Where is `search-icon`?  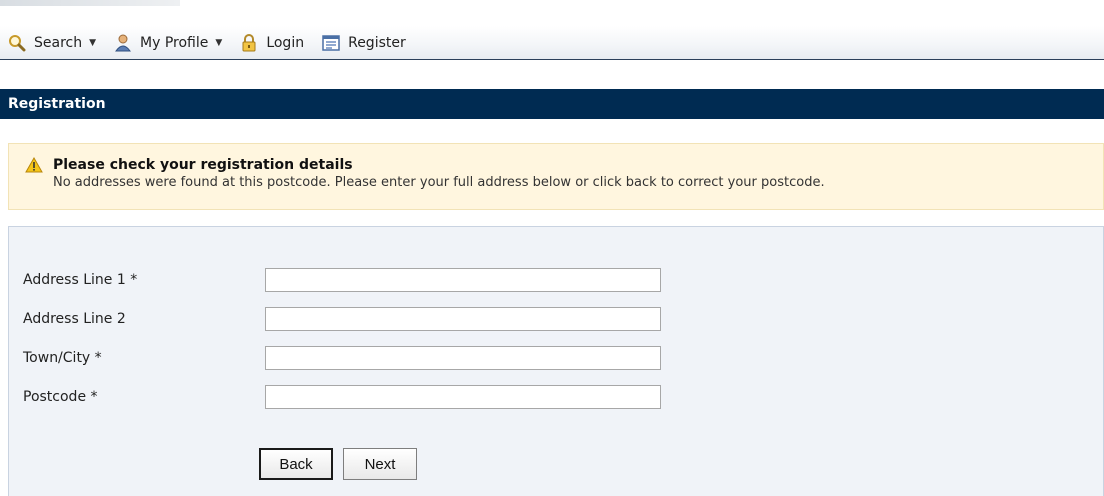 search-icon is located at coordinates (17, 43).